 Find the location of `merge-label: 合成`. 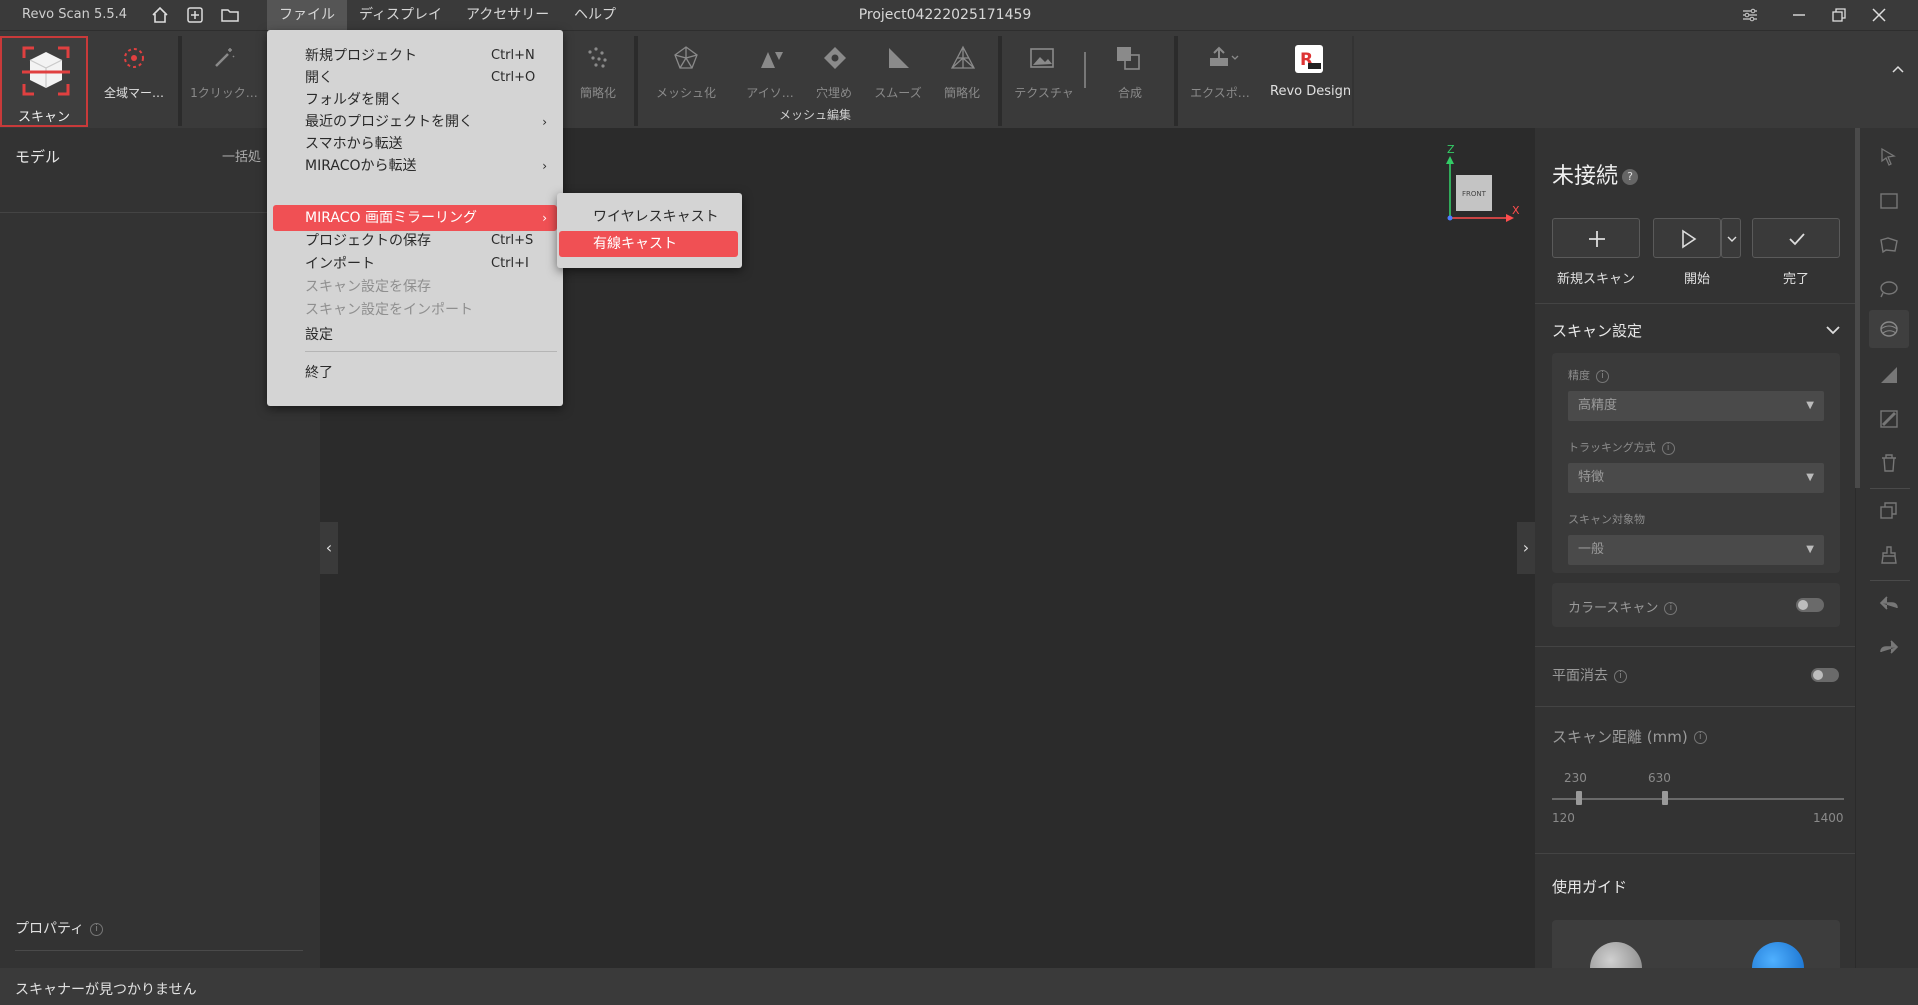

merge-label: 合成 is located at coordinates (1129, 93).